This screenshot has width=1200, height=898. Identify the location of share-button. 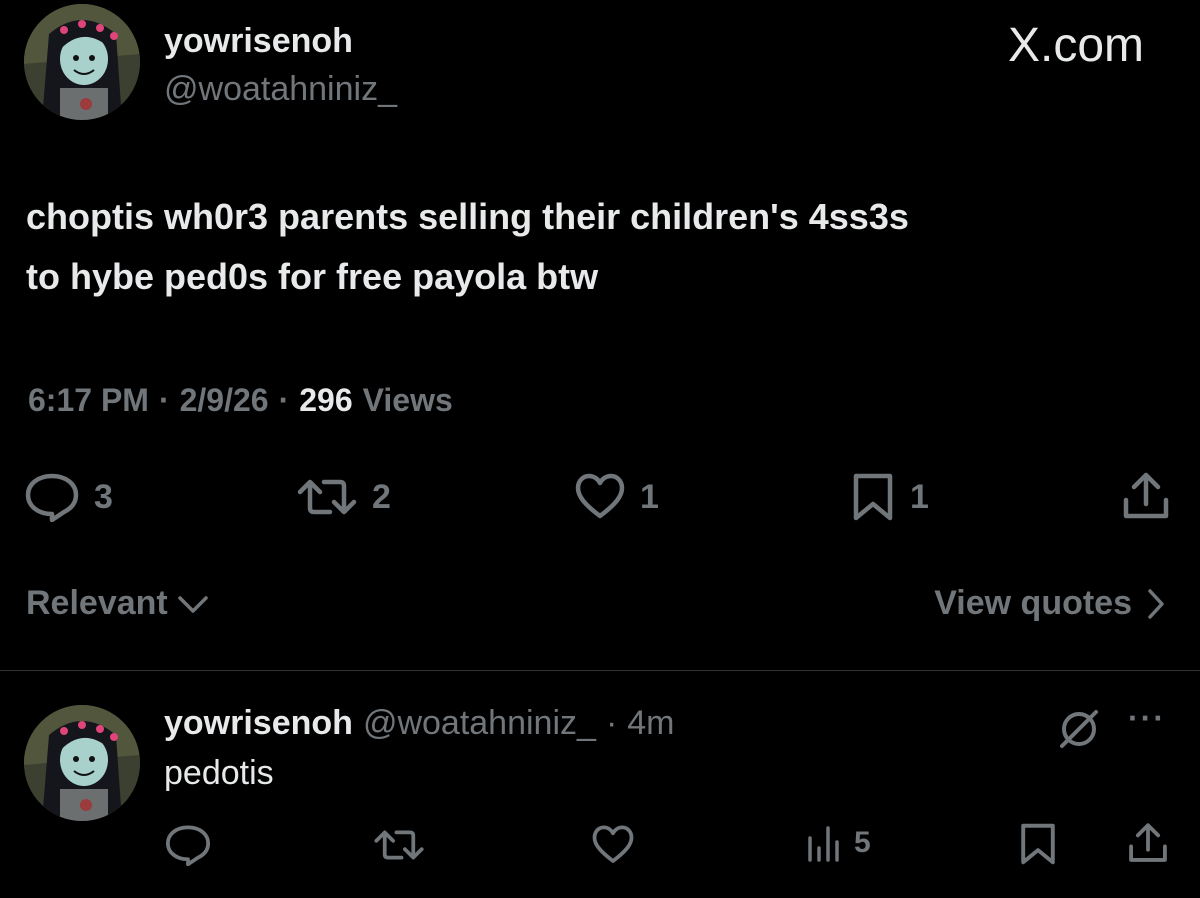
(1146, 496).